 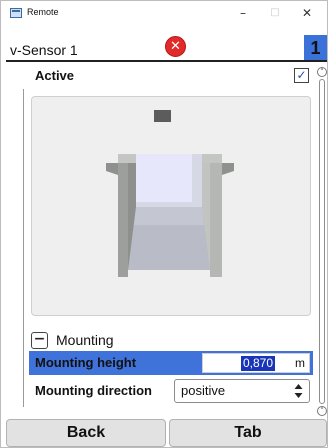 What do you see at coordinates (162, 116) in the screenshot?
I see `sensor-head-shape` at bounding box center [162, 116].